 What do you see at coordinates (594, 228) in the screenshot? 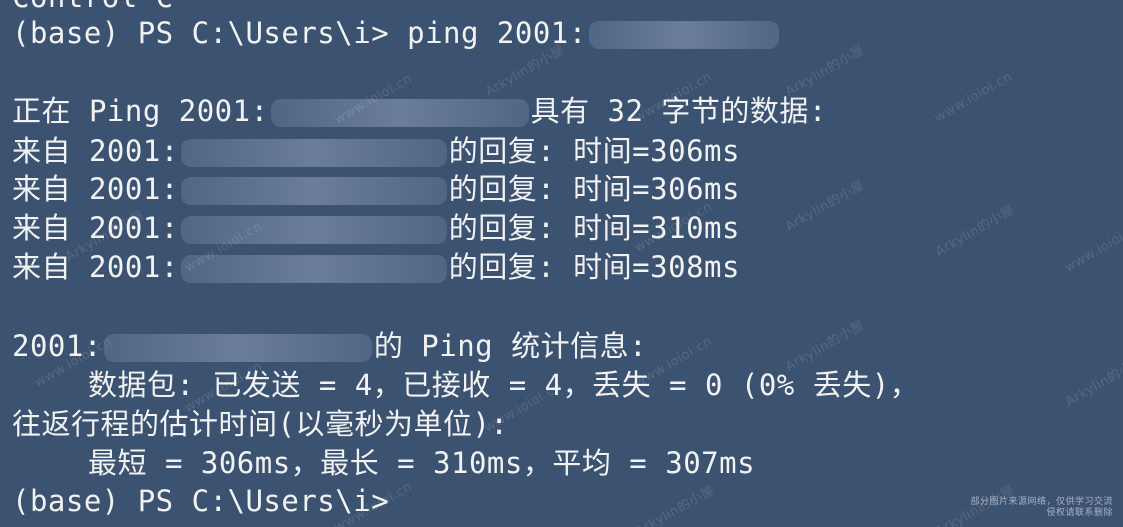
I see `line-text: 的回复: 时间=310ms` at bounding box center [594, 228].